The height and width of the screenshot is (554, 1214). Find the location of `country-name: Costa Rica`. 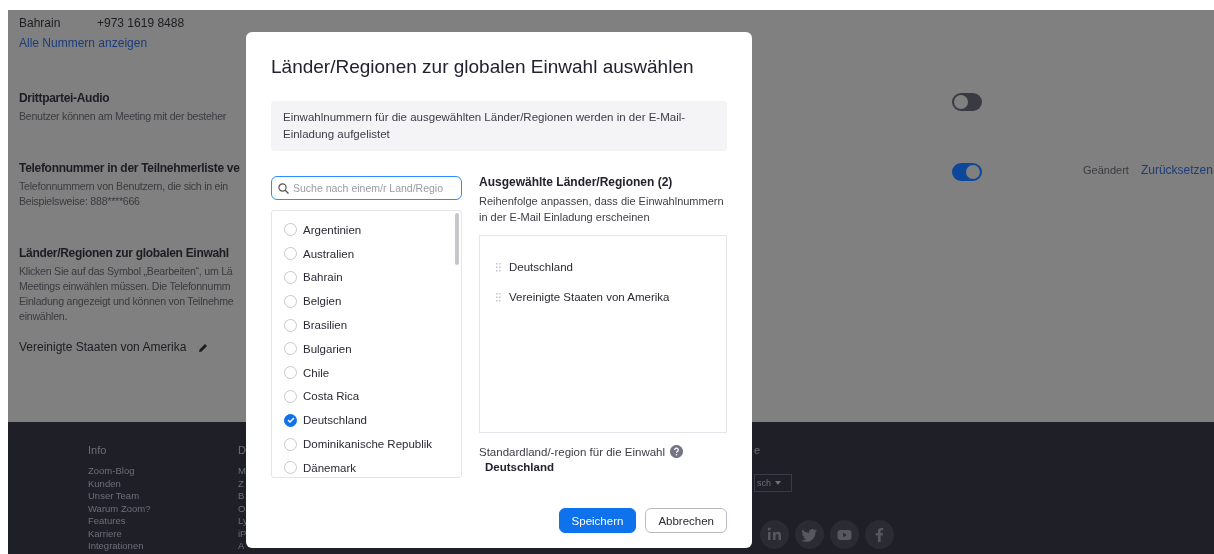

country-name: Costa Rica is located at coordinates (331, 396).